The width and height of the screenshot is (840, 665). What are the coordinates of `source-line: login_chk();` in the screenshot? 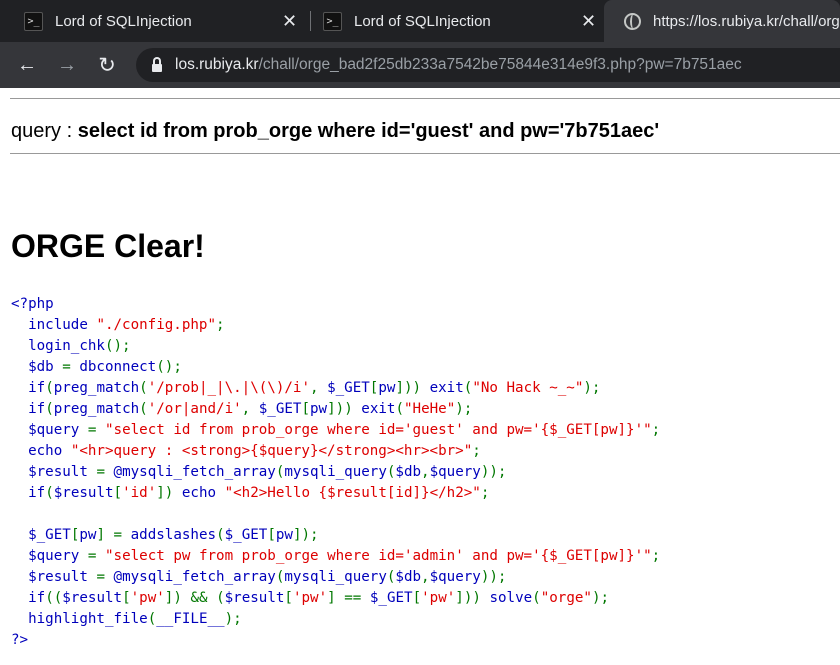 It's located at (79, 346).